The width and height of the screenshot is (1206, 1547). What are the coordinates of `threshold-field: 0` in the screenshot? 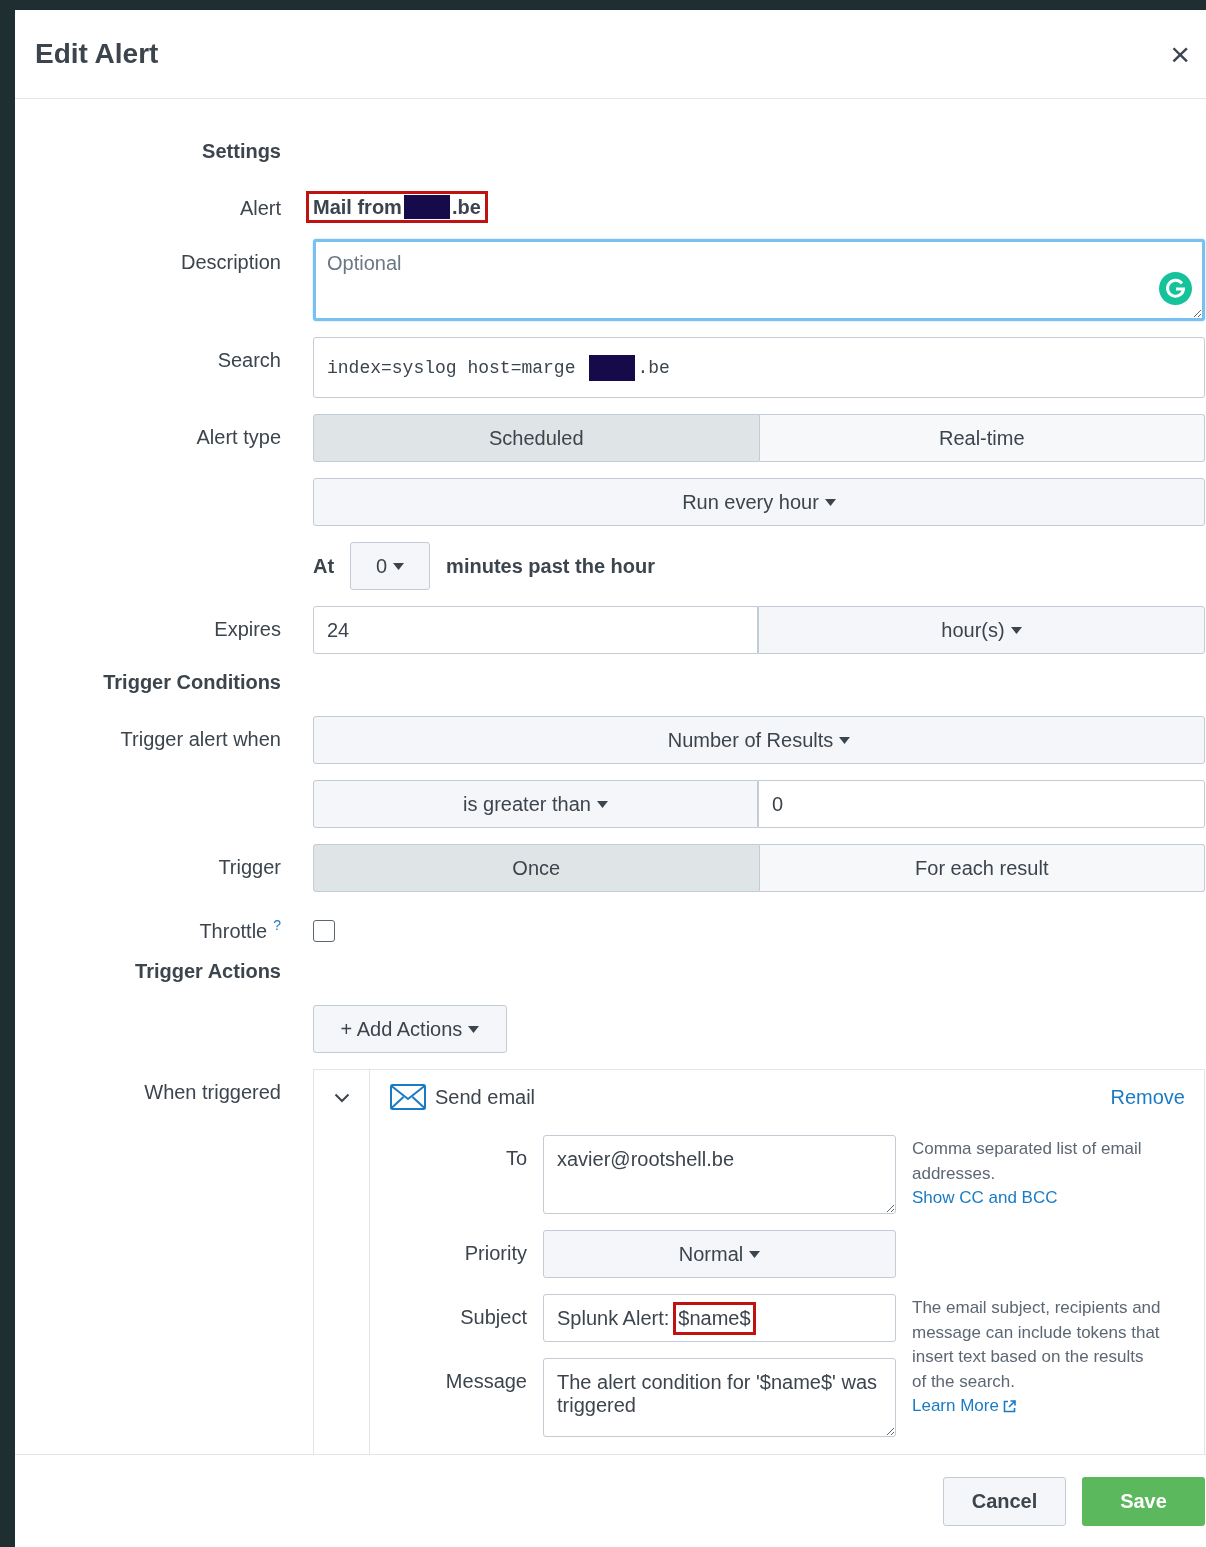 It's located at (981, 804).